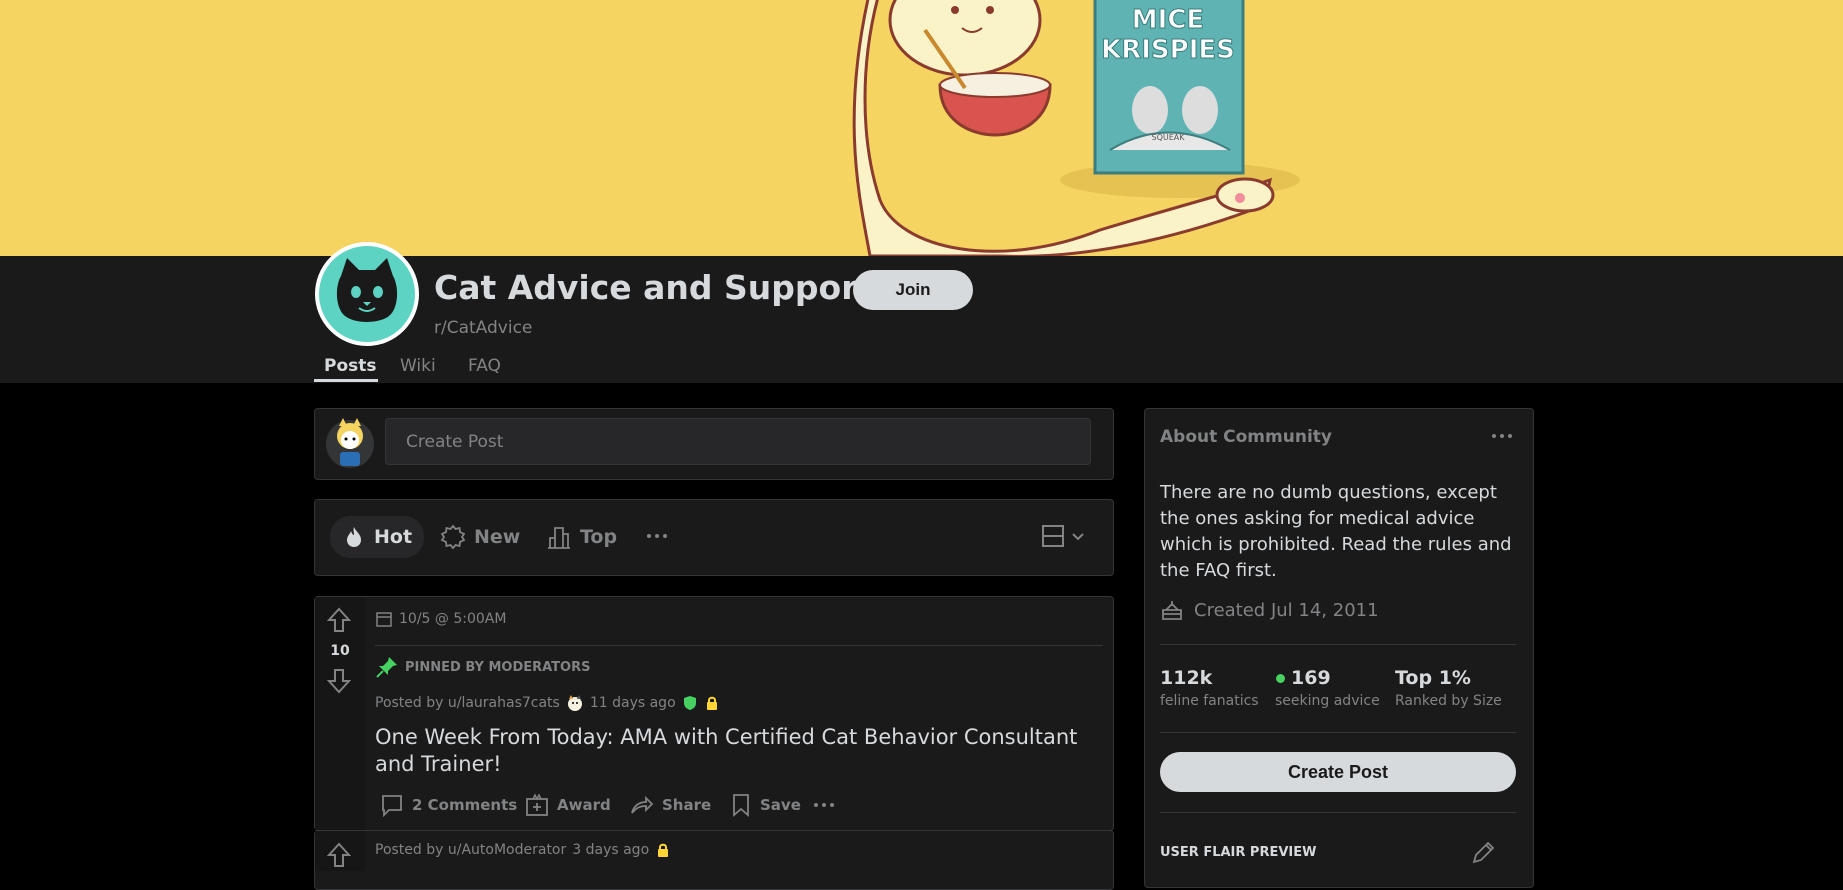 The image size is (1843, 890). I want to click on rank-value: Top 1%, so click(1433, 678).